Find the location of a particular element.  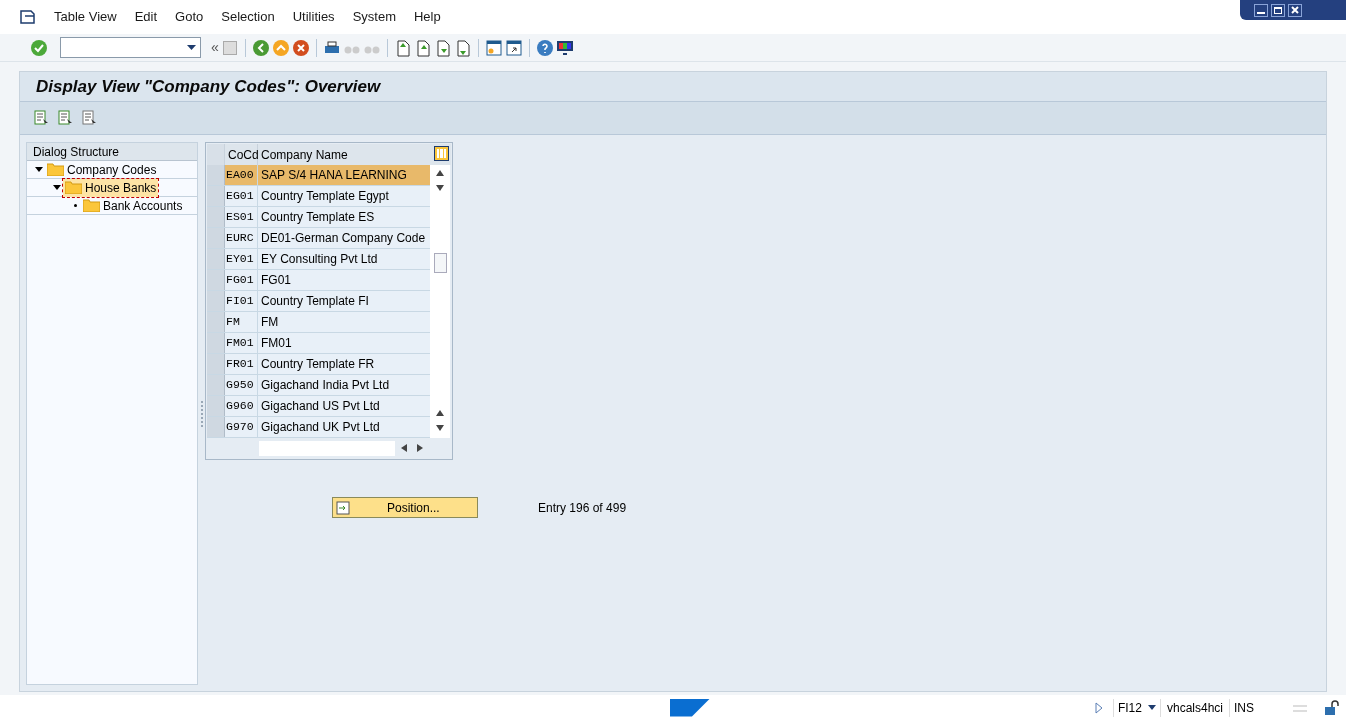

cancel-icon is located at coordinates (300, 47).